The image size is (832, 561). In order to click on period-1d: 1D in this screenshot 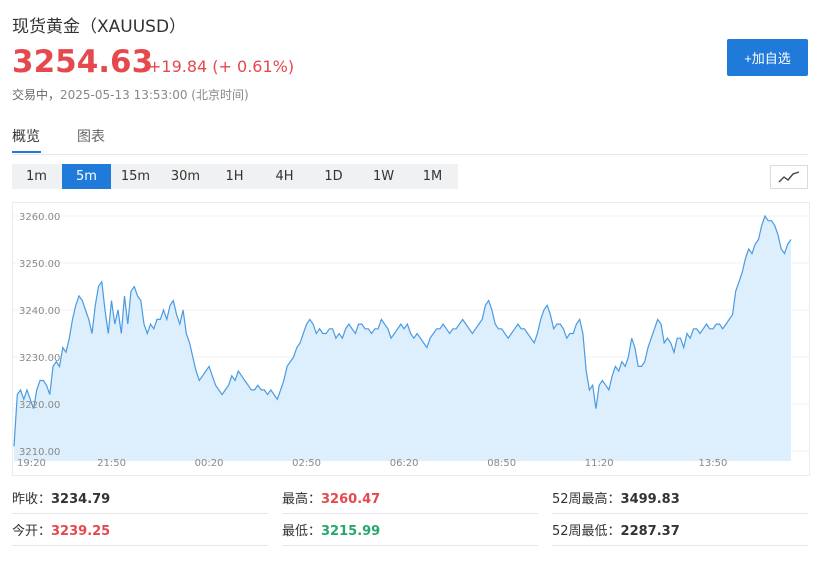, I will do `click(333, 176)`.